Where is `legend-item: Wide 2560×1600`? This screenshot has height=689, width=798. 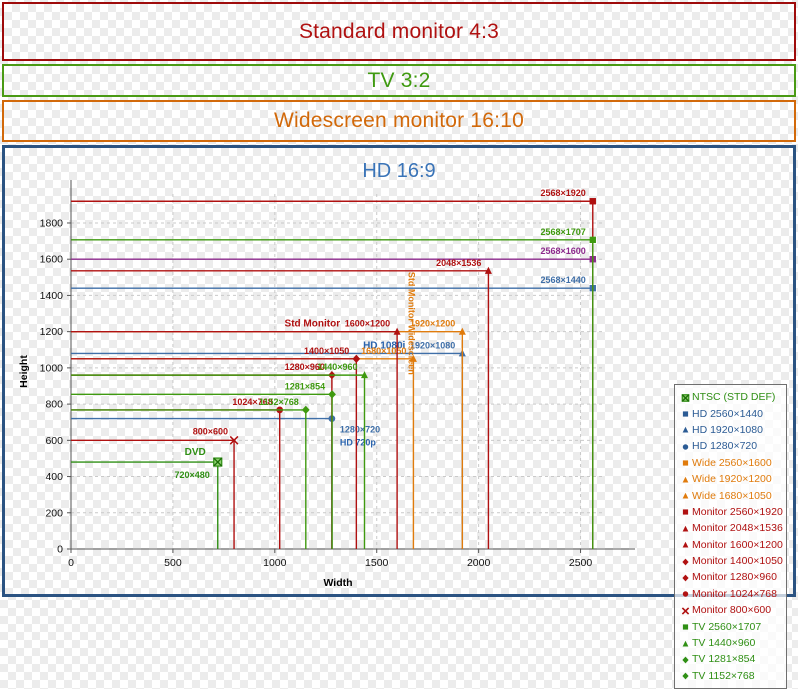 legend-item: Wide 2560×1600 is located at coordinates (731, 463).